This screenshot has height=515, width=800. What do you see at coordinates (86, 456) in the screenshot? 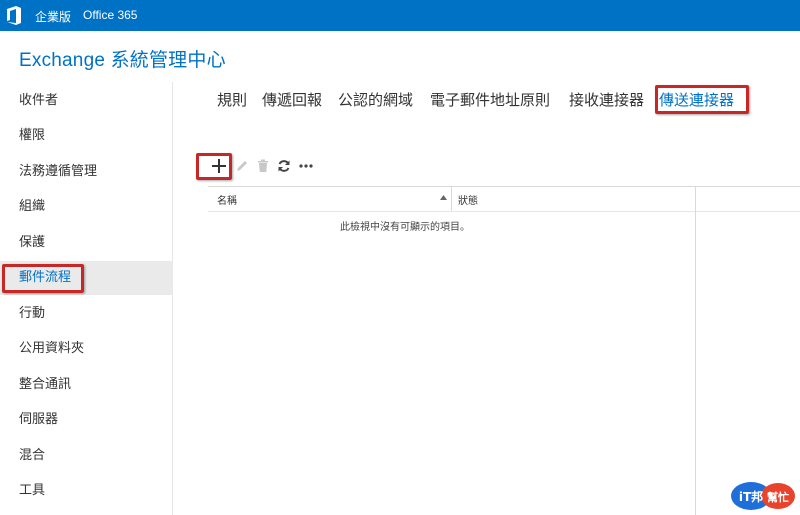
I see `sidebar-item-hybrid: 混合` at bounding box center [86, 456].